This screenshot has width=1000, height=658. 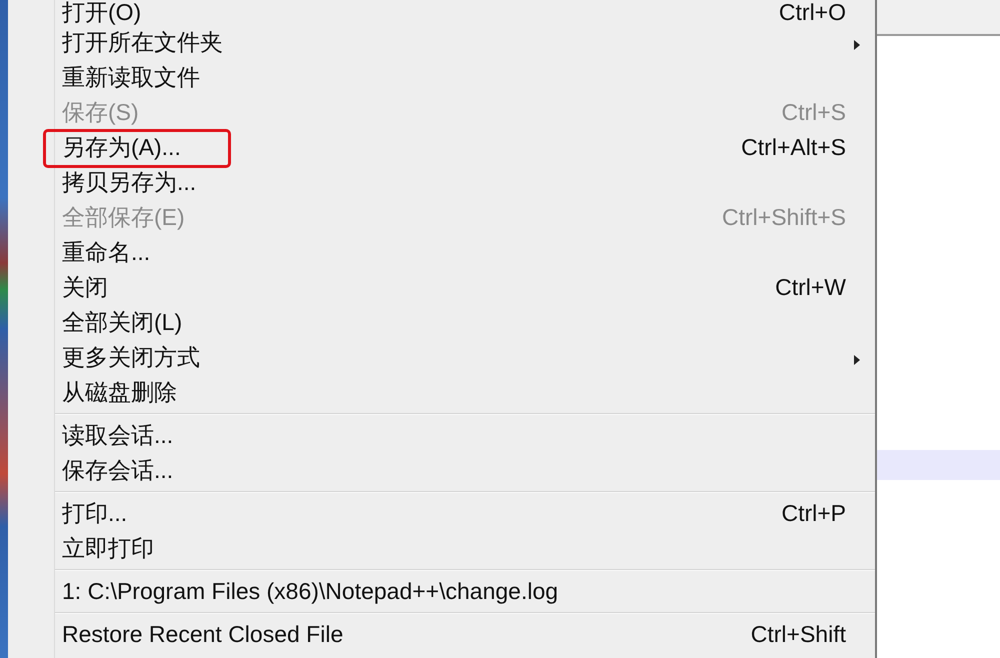 What do you see at coordinates (441, 42) in the screenshot?
I see `menu-item: 打开所在文件夹` at bounding box center [441, 42].